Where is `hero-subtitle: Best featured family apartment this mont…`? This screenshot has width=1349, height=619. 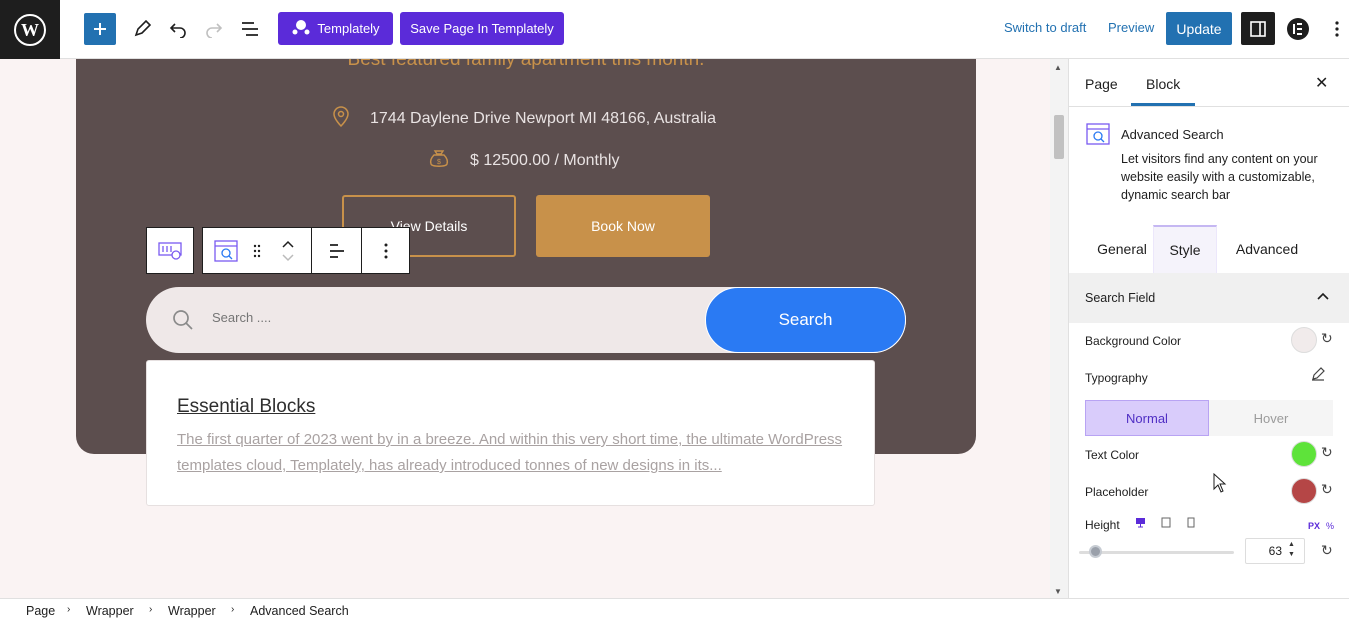 hero-subtitle: Best featured family apartment this mont… is located at coordinates (526, 64).